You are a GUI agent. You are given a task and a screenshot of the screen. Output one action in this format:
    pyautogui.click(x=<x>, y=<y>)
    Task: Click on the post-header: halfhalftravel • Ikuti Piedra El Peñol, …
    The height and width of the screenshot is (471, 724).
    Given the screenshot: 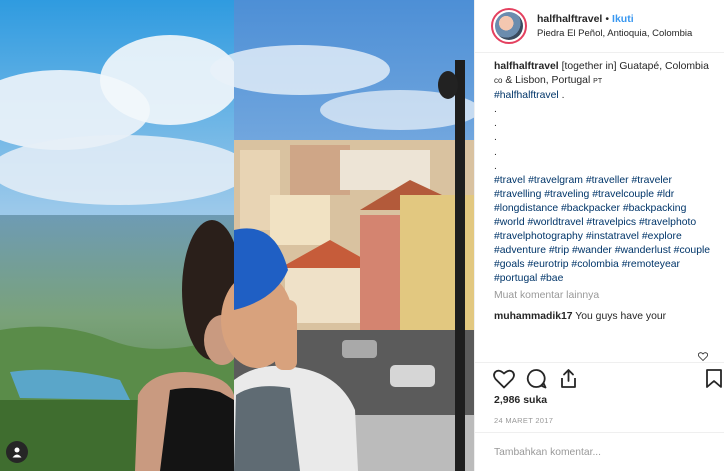 What is the action you would take?
    pyautogui.click(x=599, y=26)
    